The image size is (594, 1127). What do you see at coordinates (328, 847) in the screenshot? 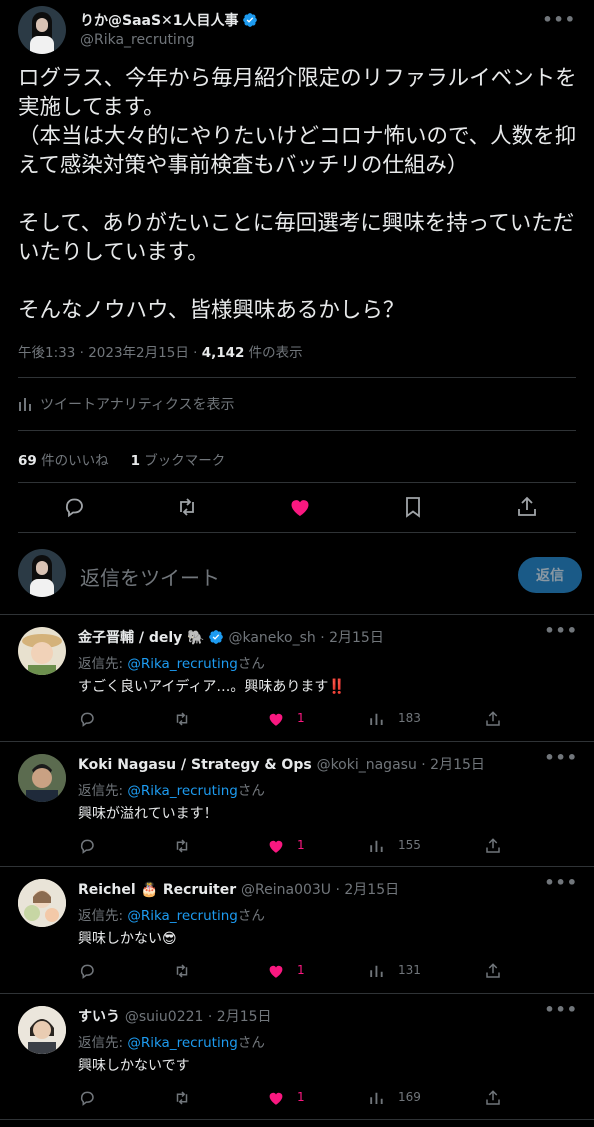
I see `reply-actions: 1 155` at bounding box center [328, 847].